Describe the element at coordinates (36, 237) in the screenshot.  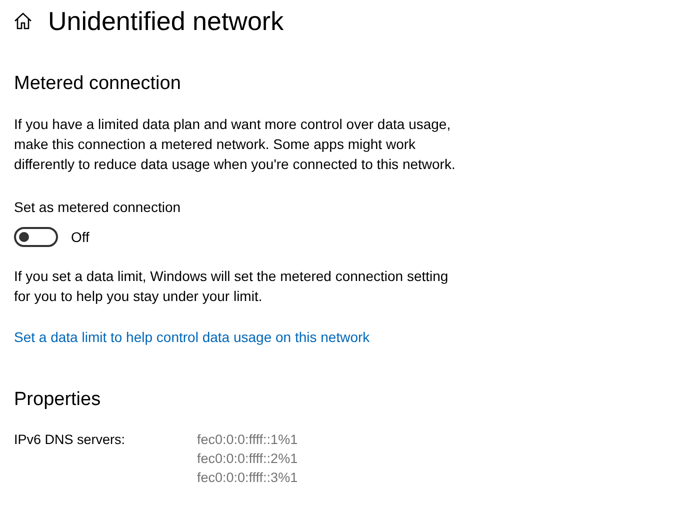
I see `toggle-switch` at that location.